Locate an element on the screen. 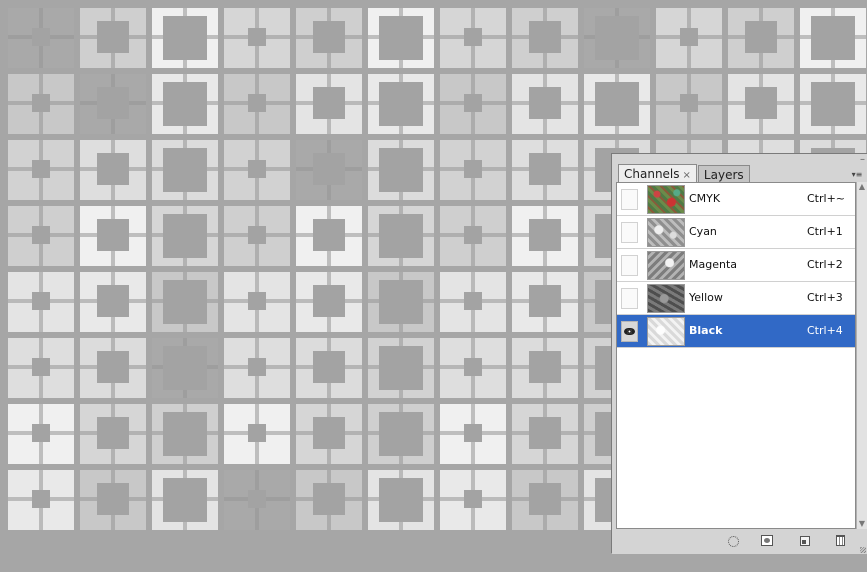 This screenshot has height=572, width=867. channel-row-cmyk: CMYK Ctrl+~ is located at coordinates (736, 199).